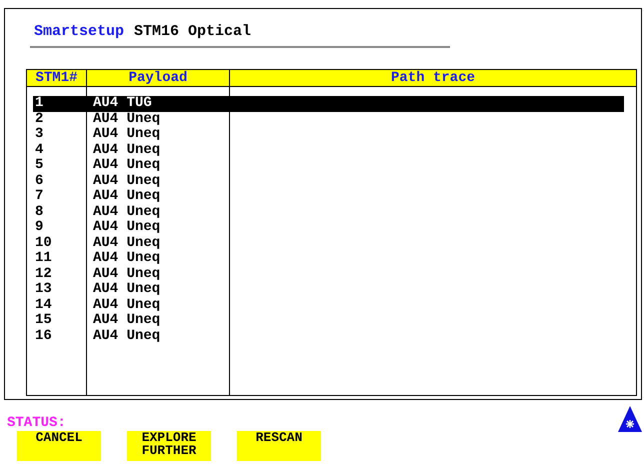  Describe the element at coordinates (328, 181) in the screenshot. I see `table-row: 6 AU4 Uneq` at that location.